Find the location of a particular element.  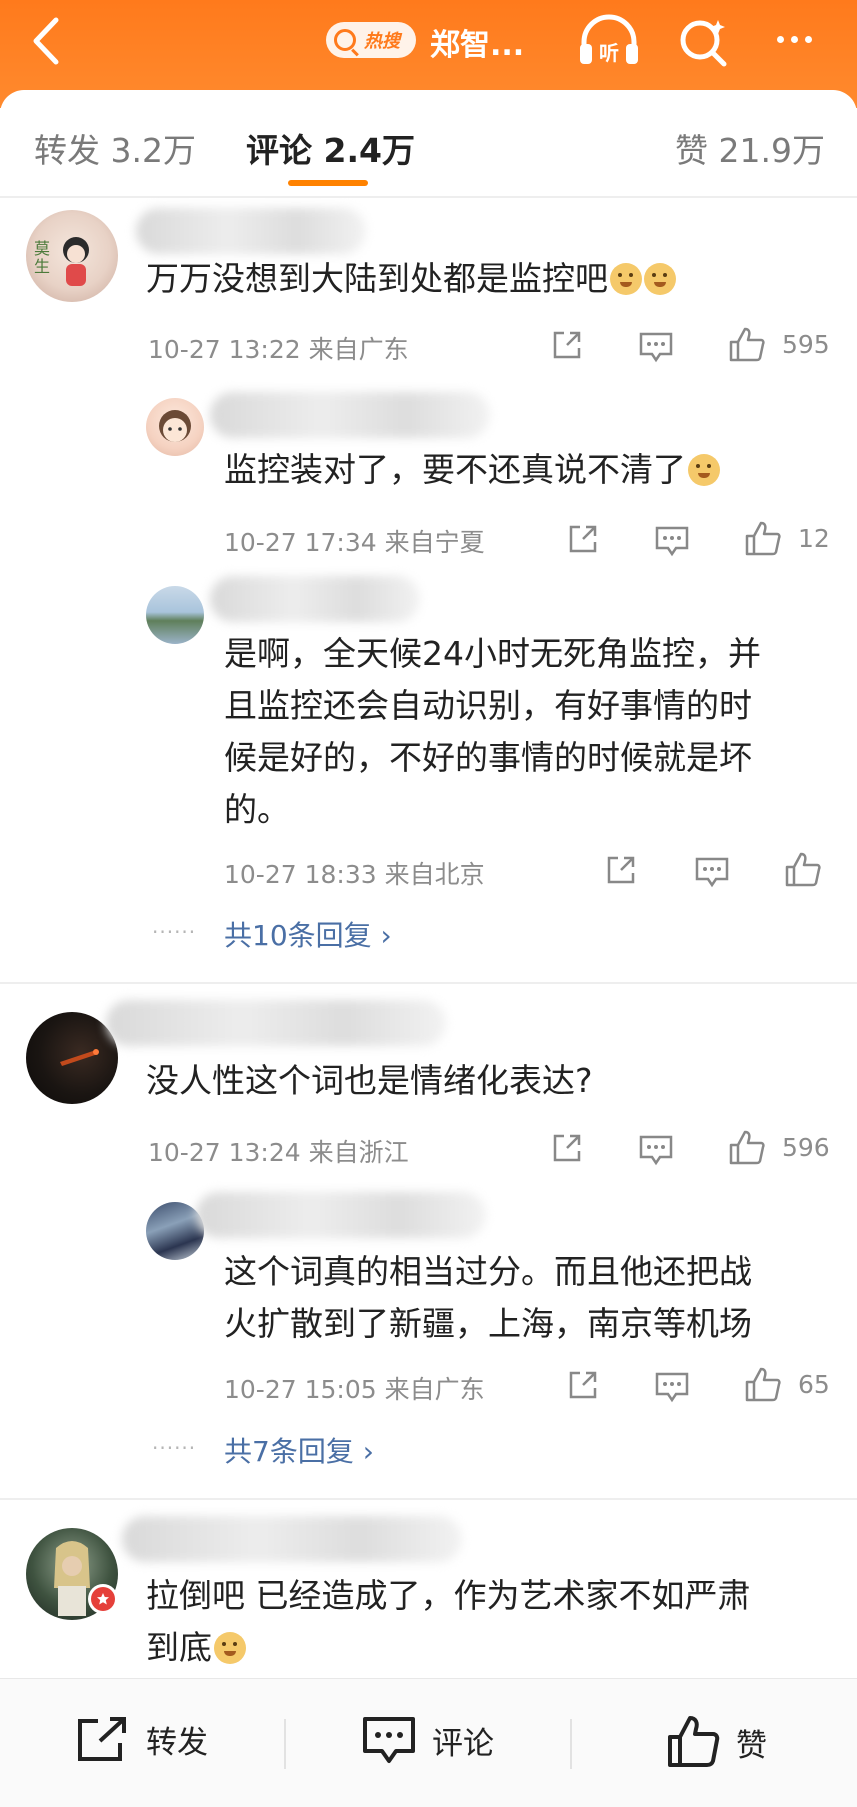

reply-meta: 10-27 17:34 来自宁夏 is located at coordinates (354, 542).